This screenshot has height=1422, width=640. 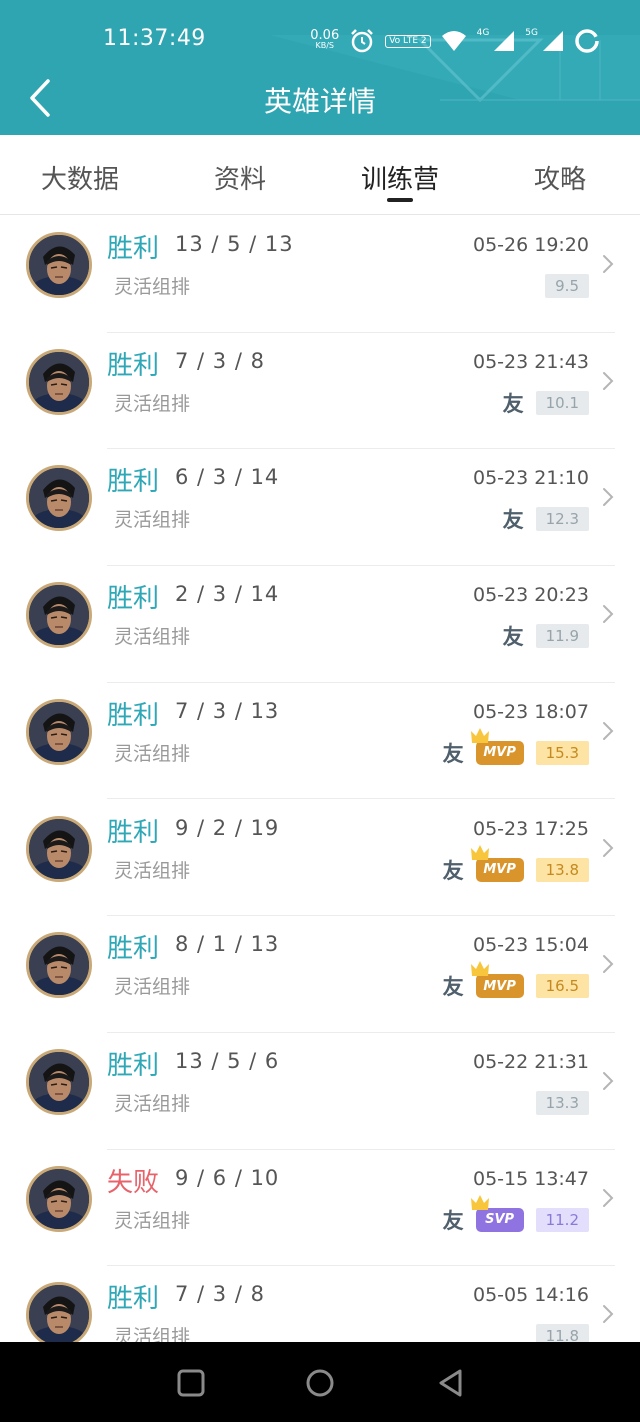 I want to click on match-time: 05-23 21:10, so click(x=530, y=478).